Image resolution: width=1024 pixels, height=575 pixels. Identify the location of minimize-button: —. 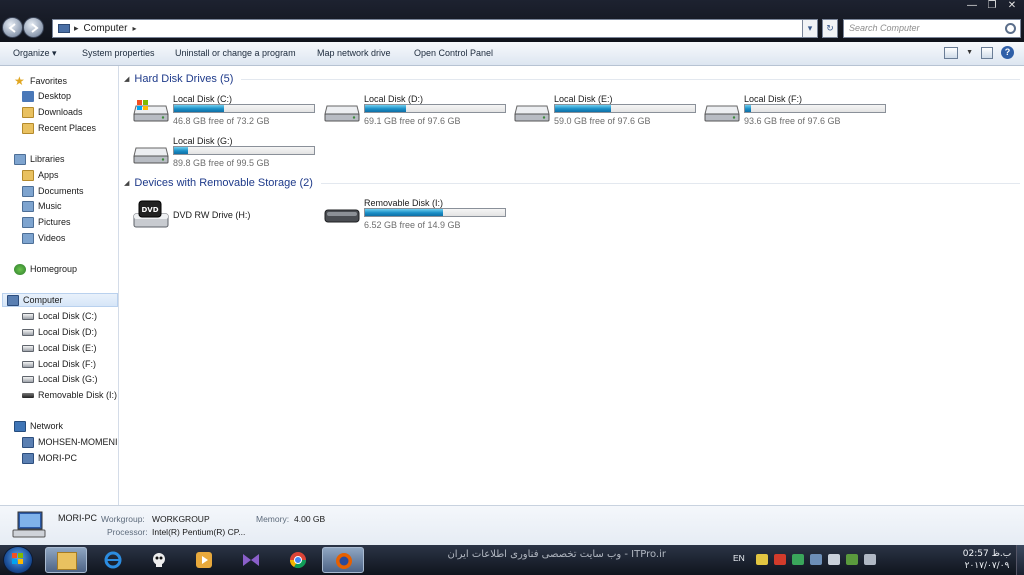
(972, 6).